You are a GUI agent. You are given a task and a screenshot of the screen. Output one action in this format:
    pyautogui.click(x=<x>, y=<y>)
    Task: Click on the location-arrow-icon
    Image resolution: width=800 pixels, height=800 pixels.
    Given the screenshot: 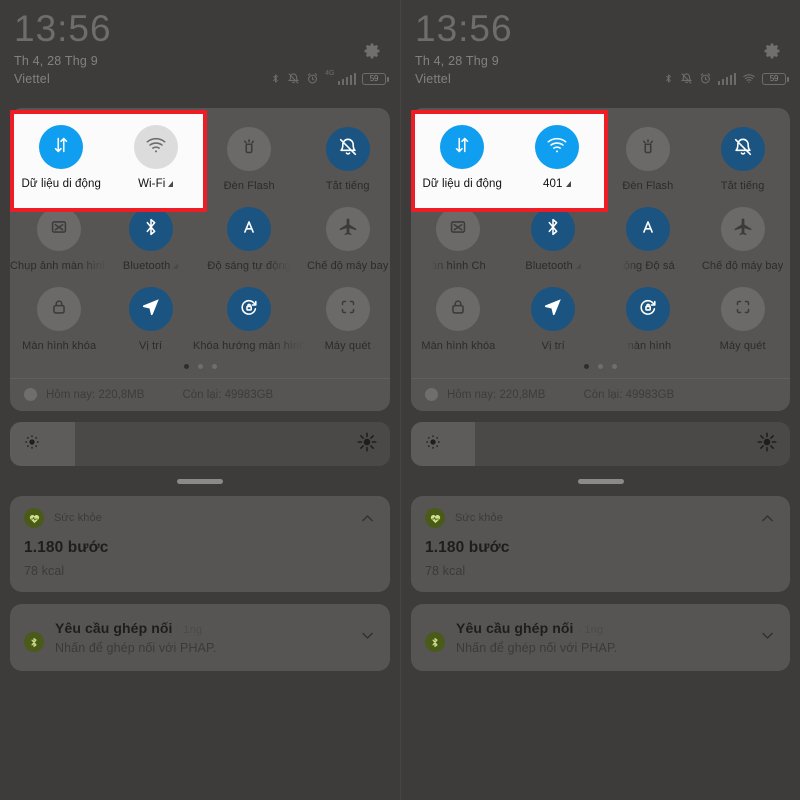 What is the action you would take?
    pyautogui.click(x=553, y=309)
    